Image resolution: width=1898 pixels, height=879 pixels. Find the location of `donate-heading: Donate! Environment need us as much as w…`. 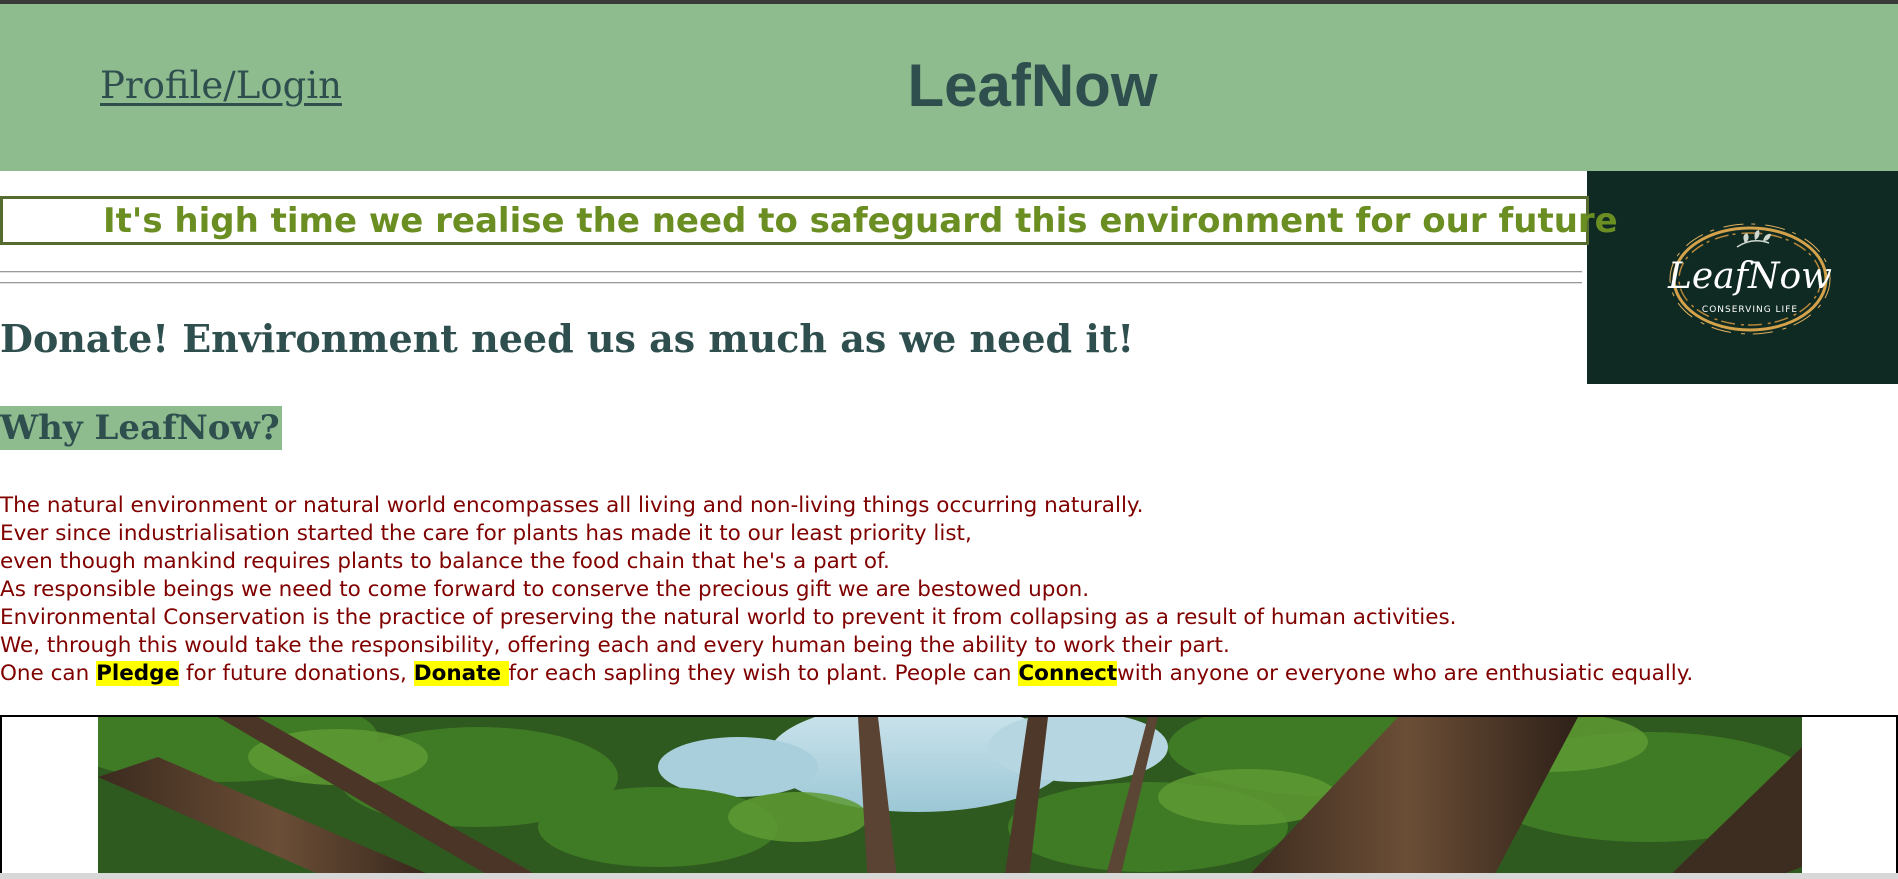

donate-heading: Donate! Environment need us as much as w… is located at coordinates (567, 338).